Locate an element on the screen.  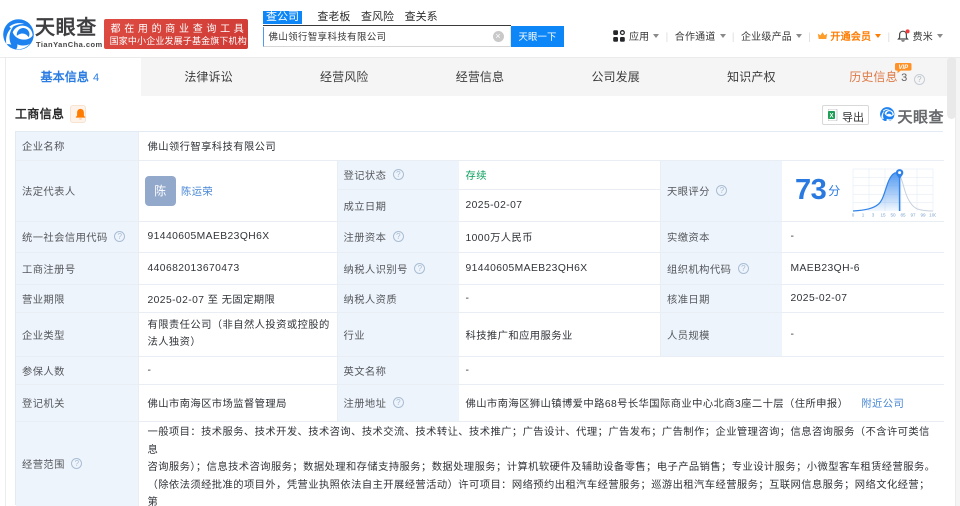
svg-text: 50 is located at coordinates (893, 215).